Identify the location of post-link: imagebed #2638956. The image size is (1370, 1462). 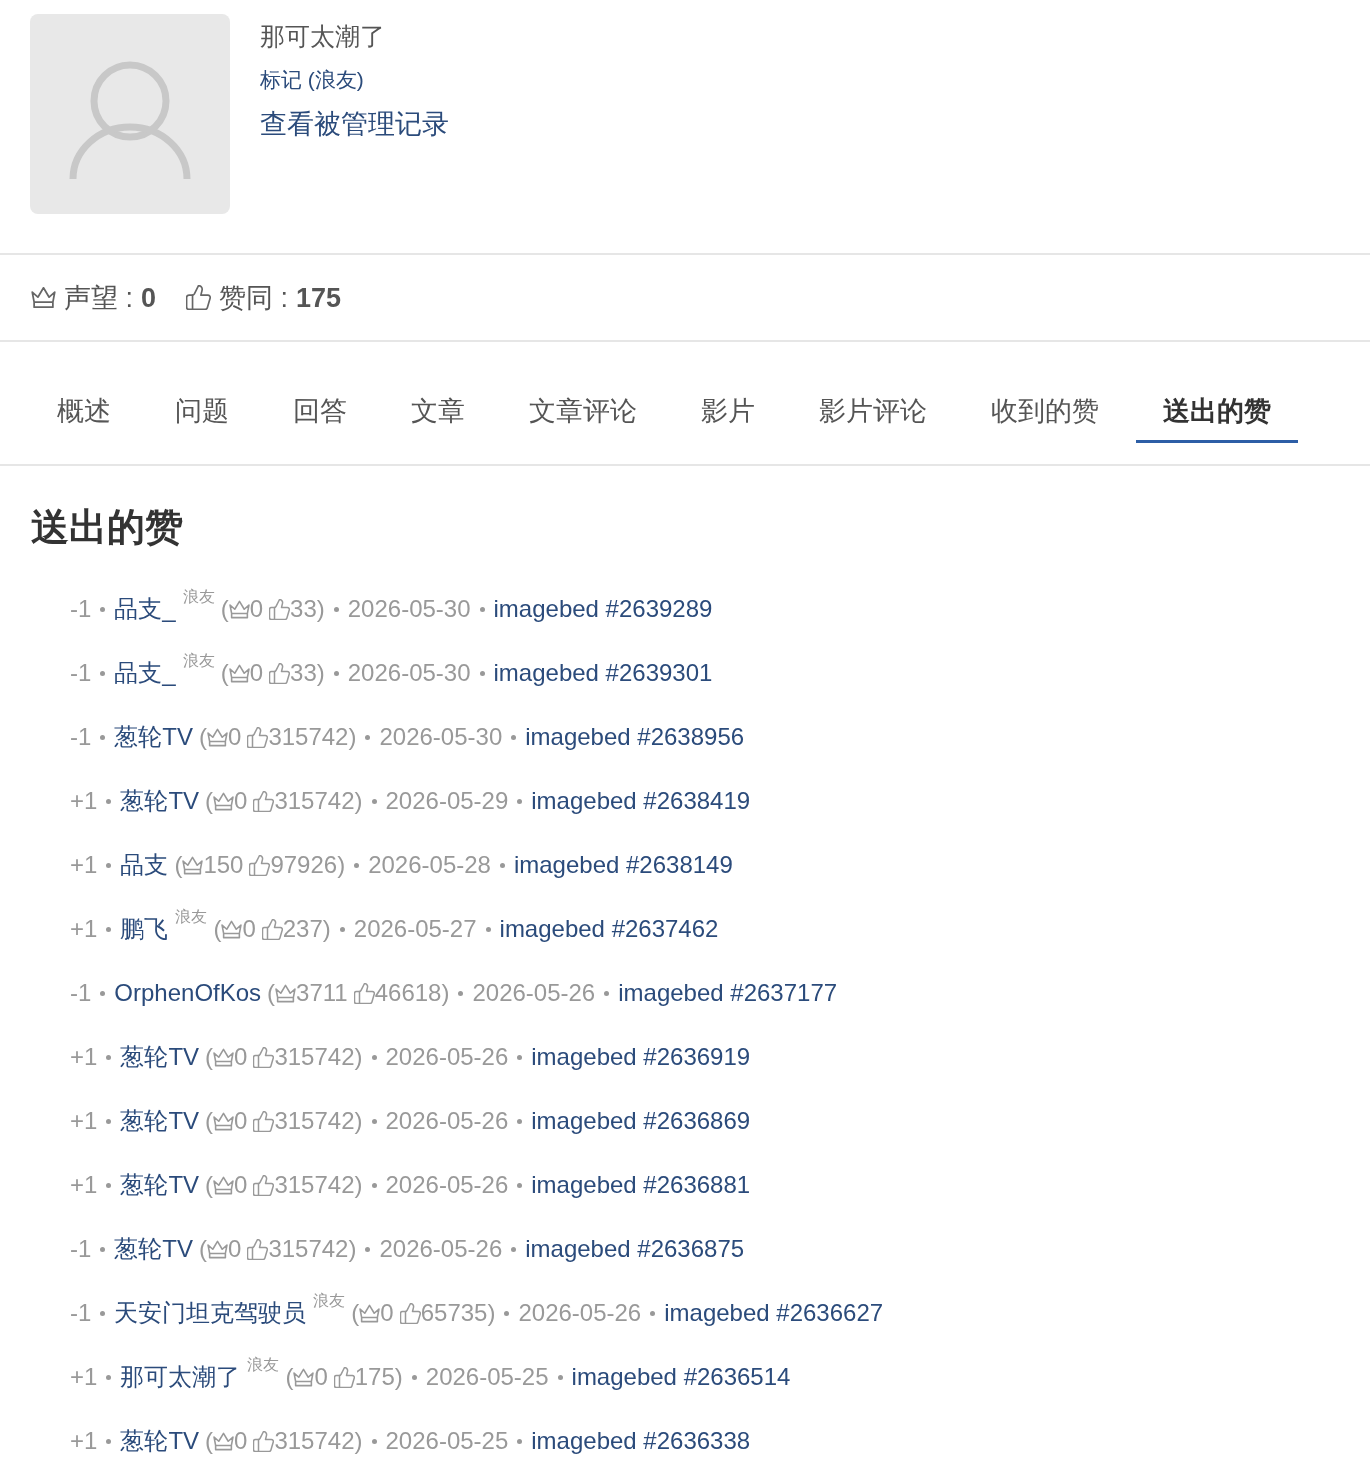
(635, 737).